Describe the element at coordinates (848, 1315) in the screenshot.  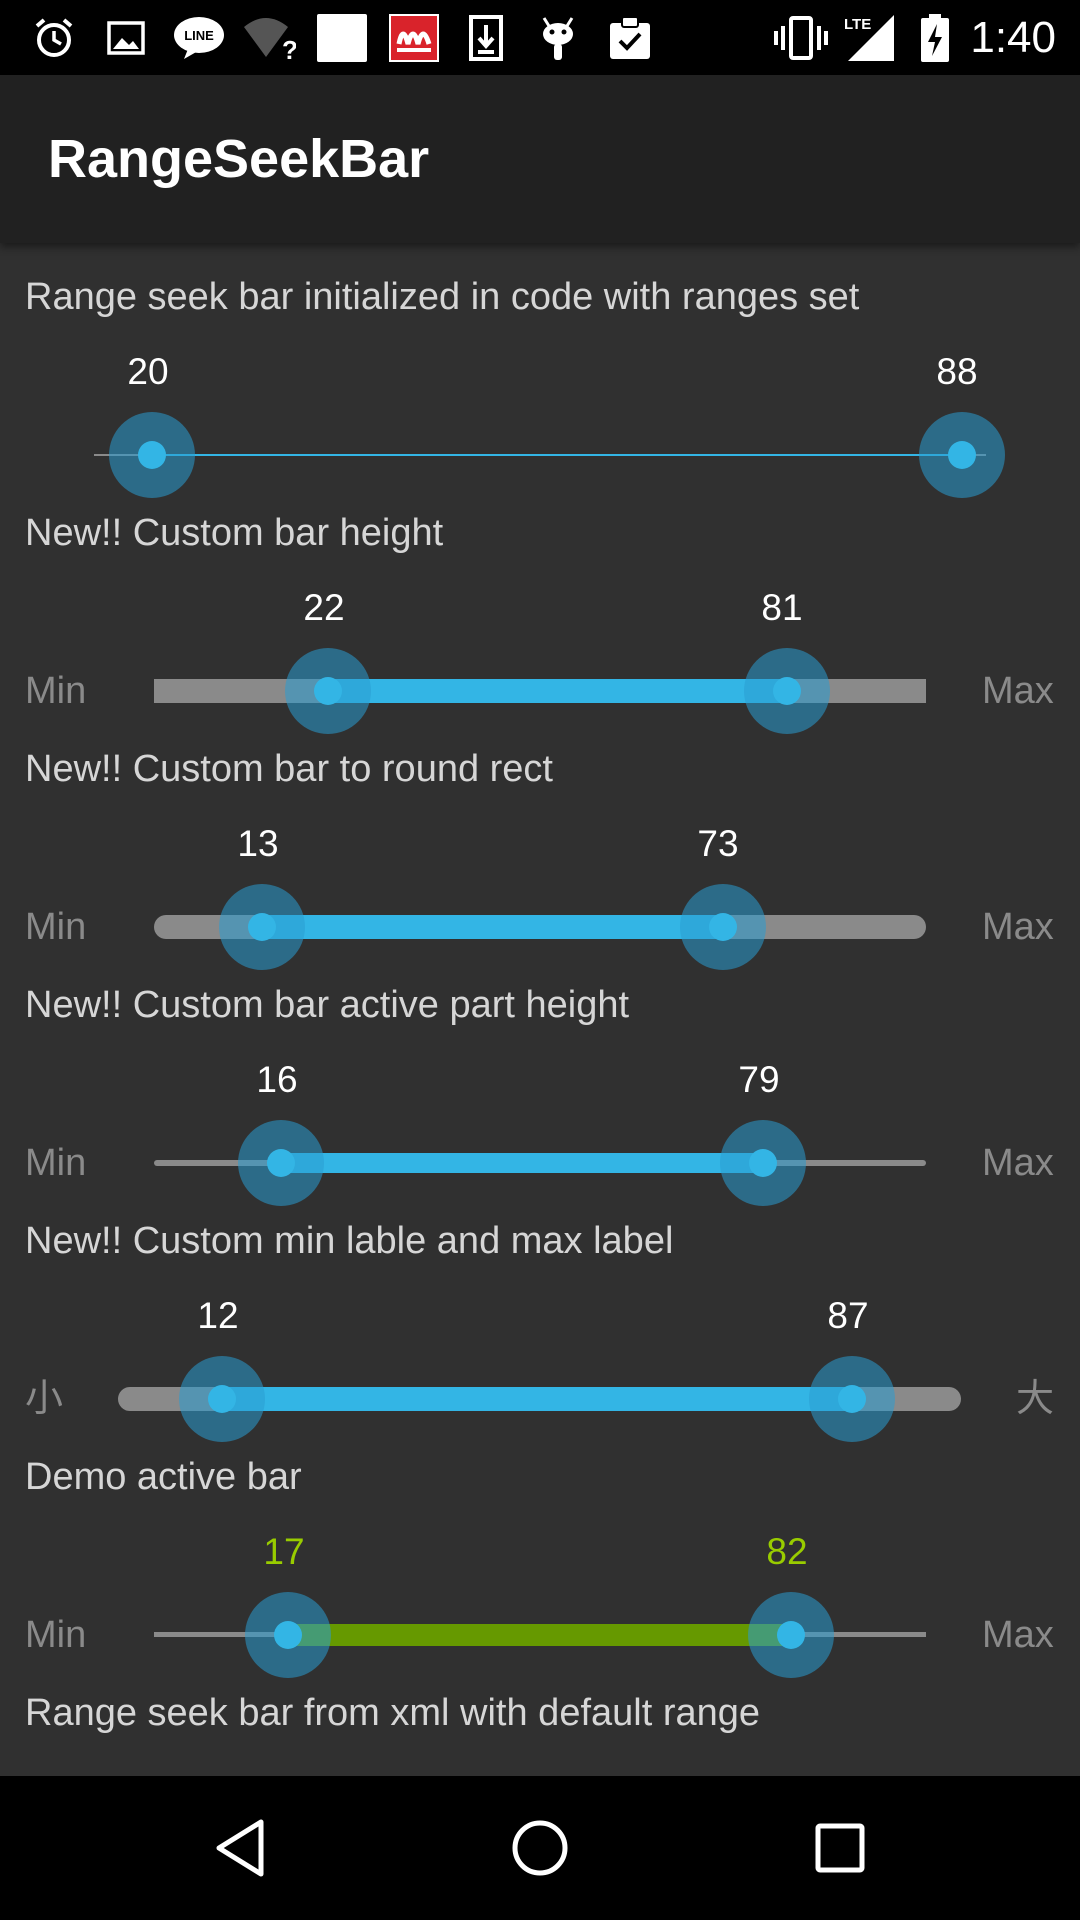
I see `max-value-label: 87` at that location.